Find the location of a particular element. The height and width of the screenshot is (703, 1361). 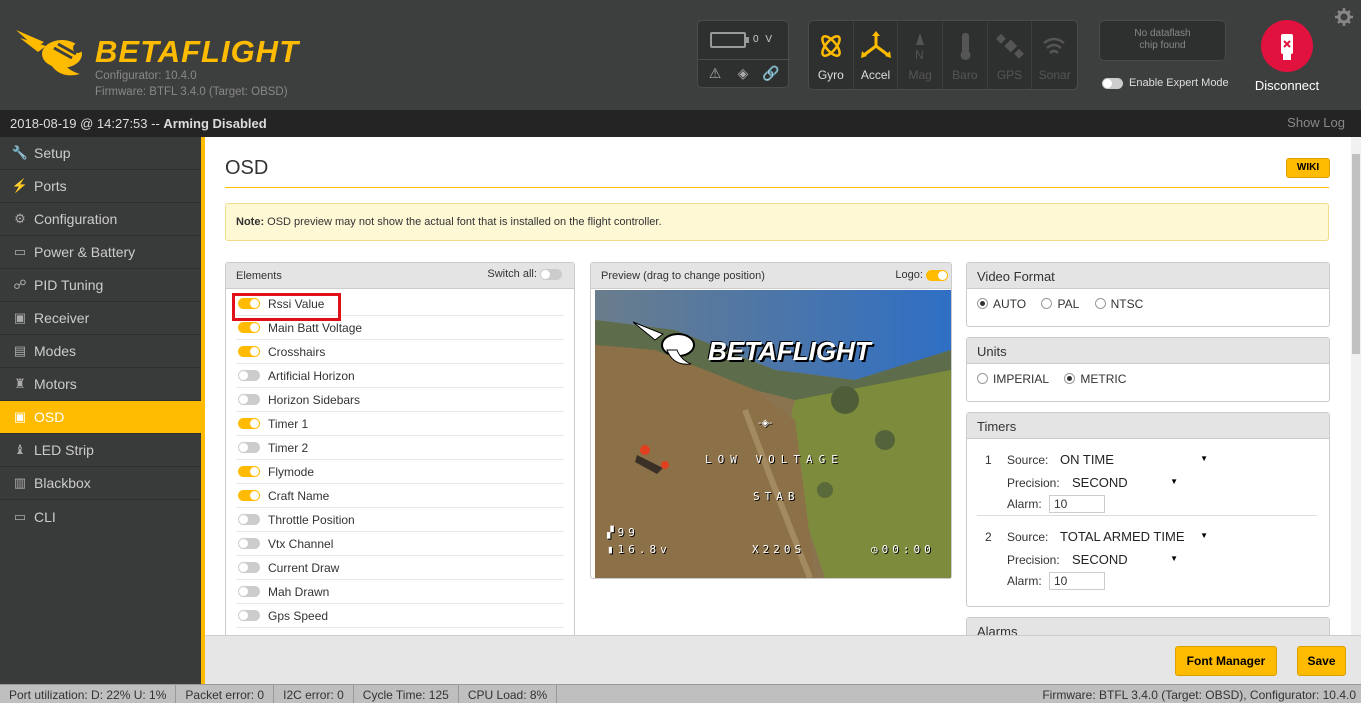

scrollbar-thumb is located at coordinates (1356, 254).